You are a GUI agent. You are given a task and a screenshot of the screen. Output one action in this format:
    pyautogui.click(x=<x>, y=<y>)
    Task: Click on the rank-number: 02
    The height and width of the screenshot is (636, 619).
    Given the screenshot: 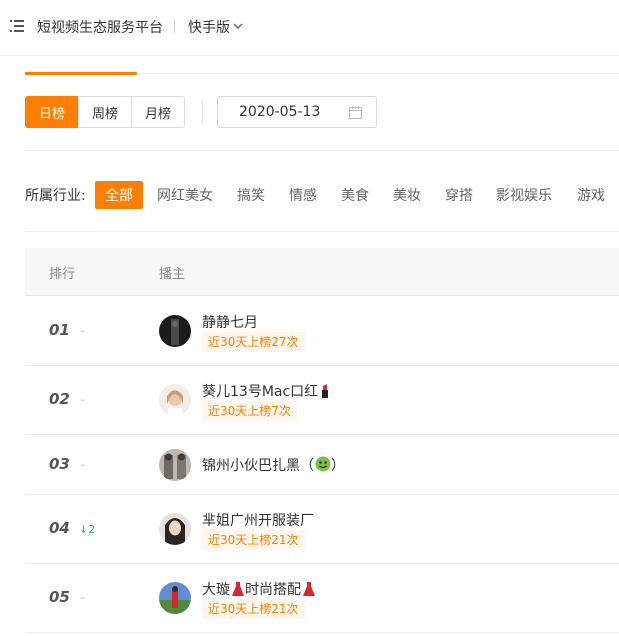 What is the action you would take?
    pyautogui.click(x=59, y=399)
    